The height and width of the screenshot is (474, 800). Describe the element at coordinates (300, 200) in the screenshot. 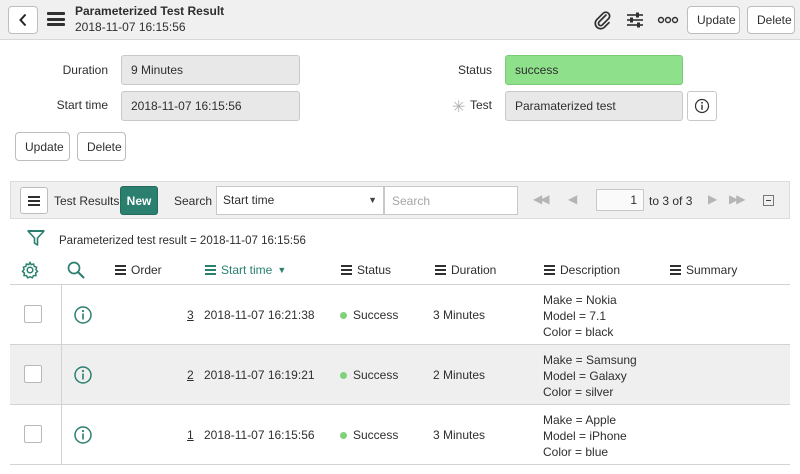

I see `search-field-select: Start time ▼` at that location.